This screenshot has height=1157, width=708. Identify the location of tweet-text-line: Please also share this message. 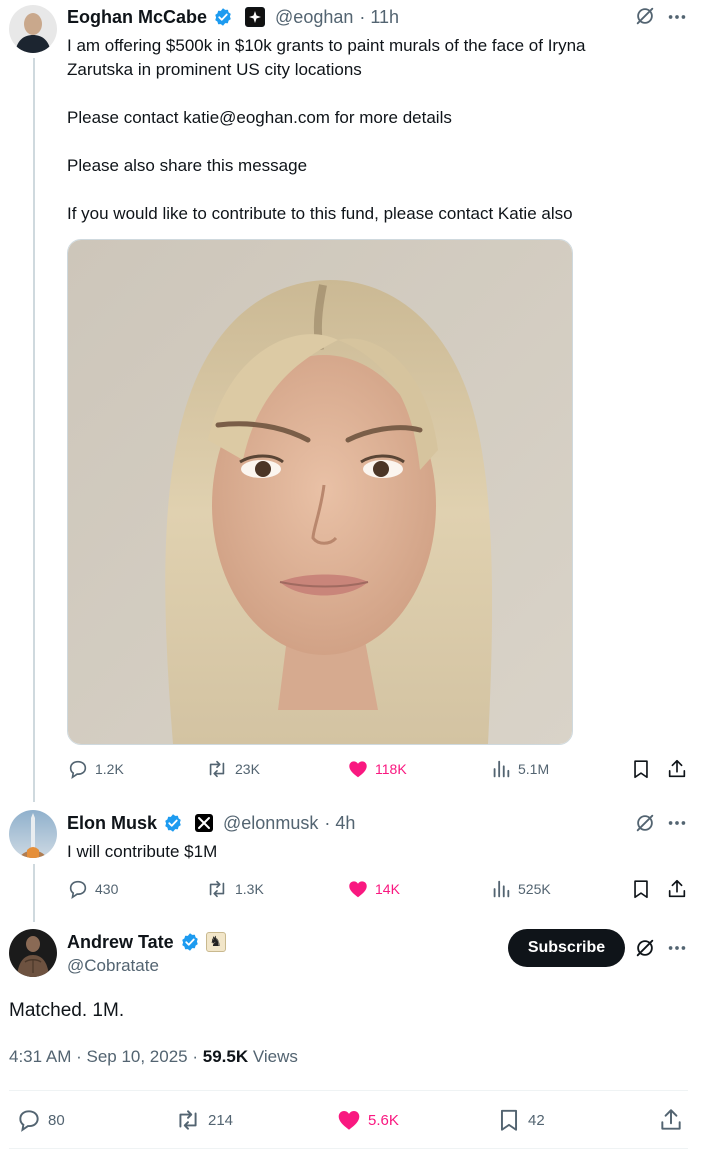
(187, 165).